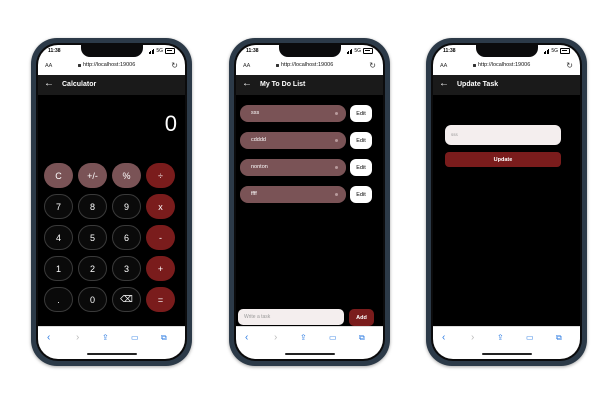 Image resolution: width=616 pixels, height=408 pixels. Describe the element at coordinates (255, 113) in the screenshot. I see `task-text: sss` at that location.